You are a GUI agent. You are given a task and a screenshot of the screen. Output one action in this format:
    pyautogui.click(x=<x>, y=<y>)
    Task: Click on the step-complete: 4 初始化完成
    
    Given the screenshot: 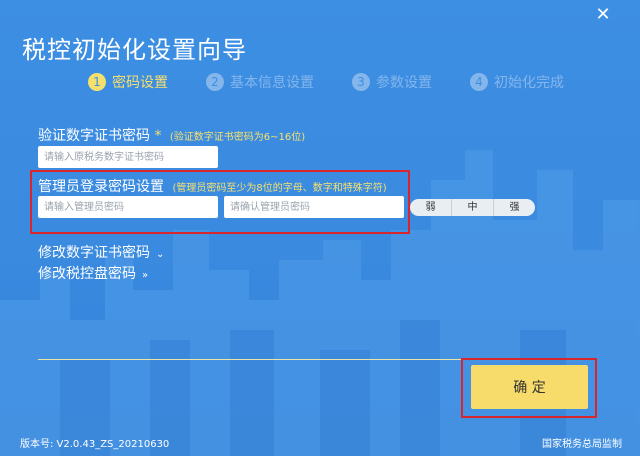 What is the action you would take?
    pyautogui.click(x=517, y=82)
    